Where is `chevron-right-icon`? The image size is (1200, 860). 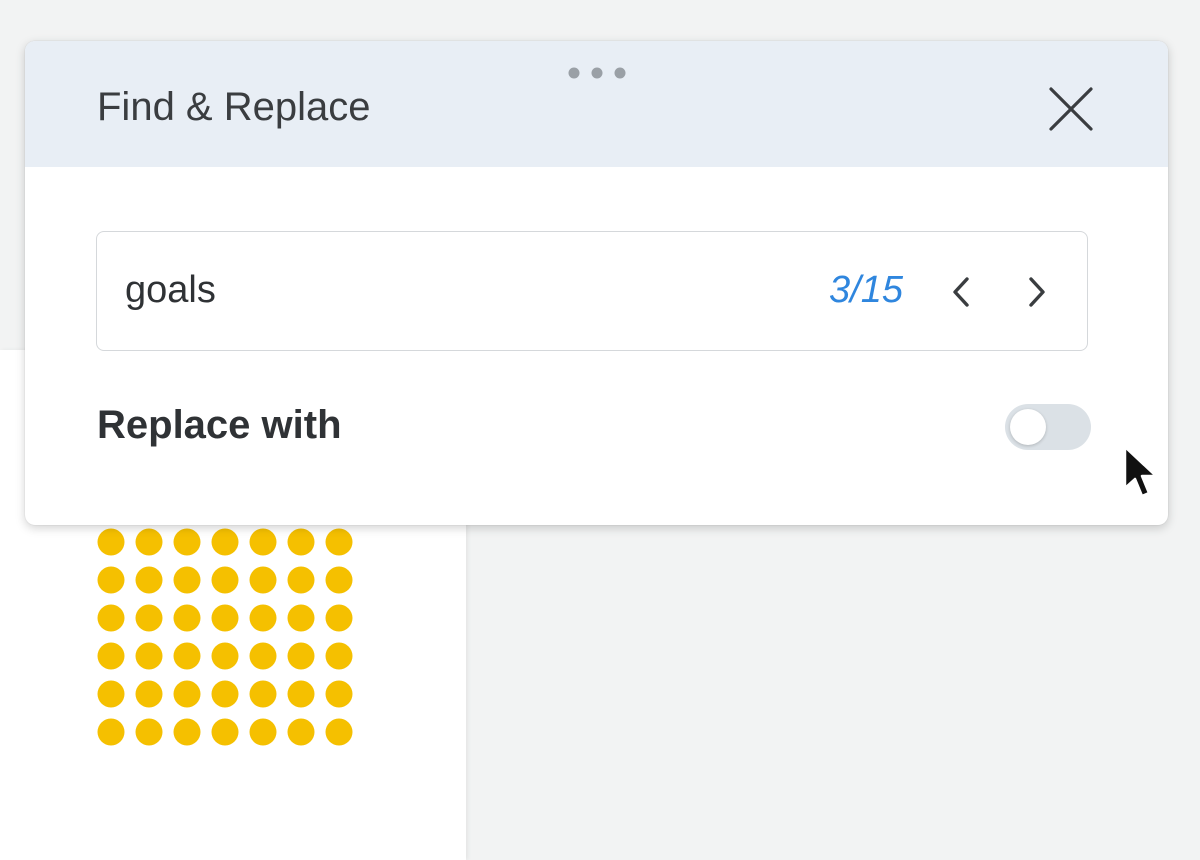 chevron-right-icon is located at coordinates (1037, 292).